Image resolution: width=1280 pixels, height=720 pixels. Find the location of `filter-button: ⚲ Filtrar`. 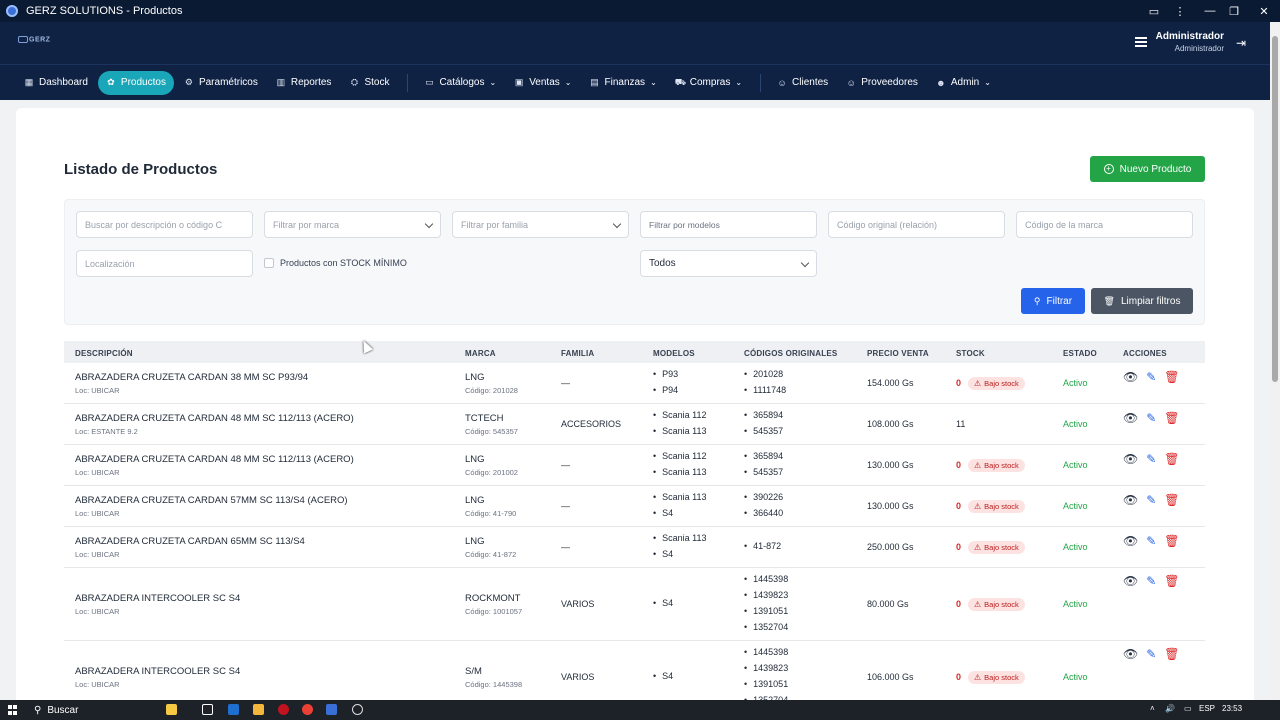

filter-button: ⚲ Filtrar is located at coordinates (1053, 301).